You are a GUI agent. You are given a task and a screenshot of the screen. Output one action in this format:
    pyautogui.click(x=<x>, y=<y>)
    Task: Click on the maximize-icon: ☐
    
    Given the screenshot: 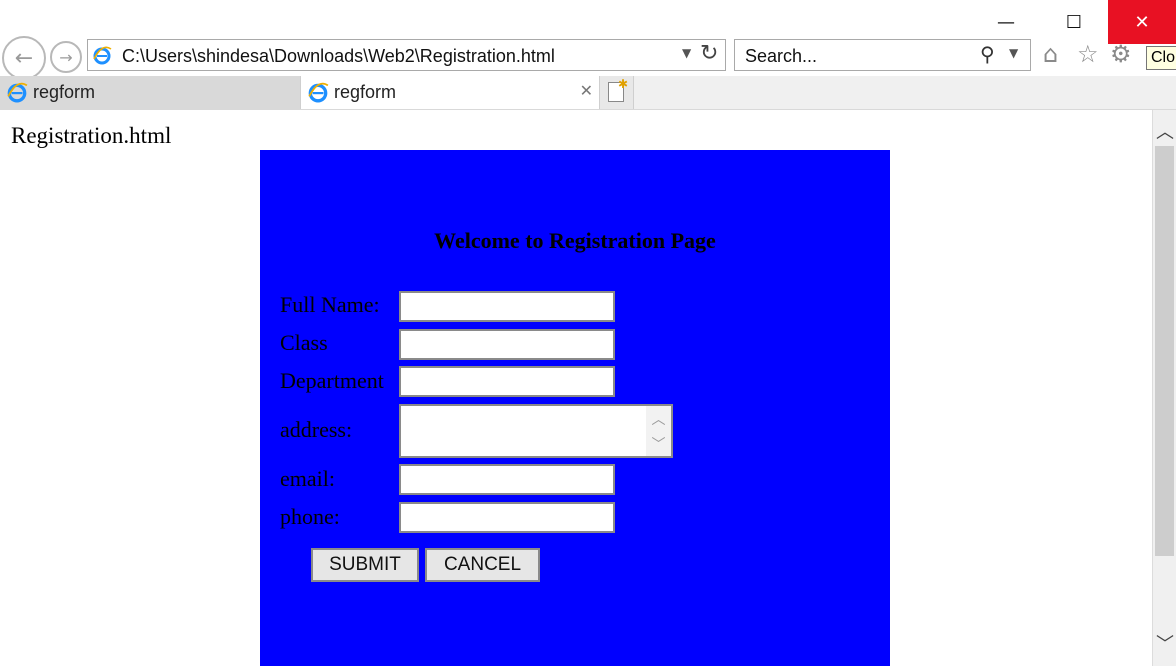 What is the action you would take?
    pyautogui.click(x=1074, y=22)
    